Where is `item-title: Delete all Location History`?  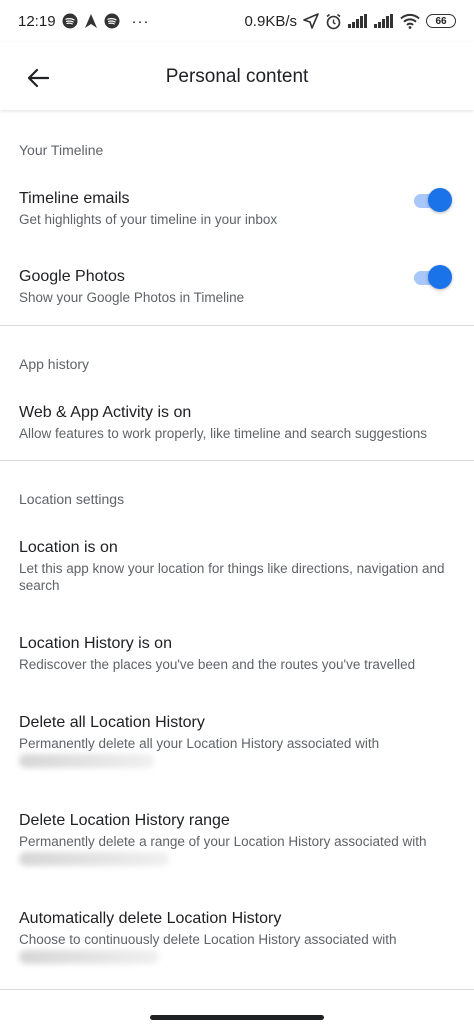
item-title: Delete all Location History is located at coordinates (112, 722).